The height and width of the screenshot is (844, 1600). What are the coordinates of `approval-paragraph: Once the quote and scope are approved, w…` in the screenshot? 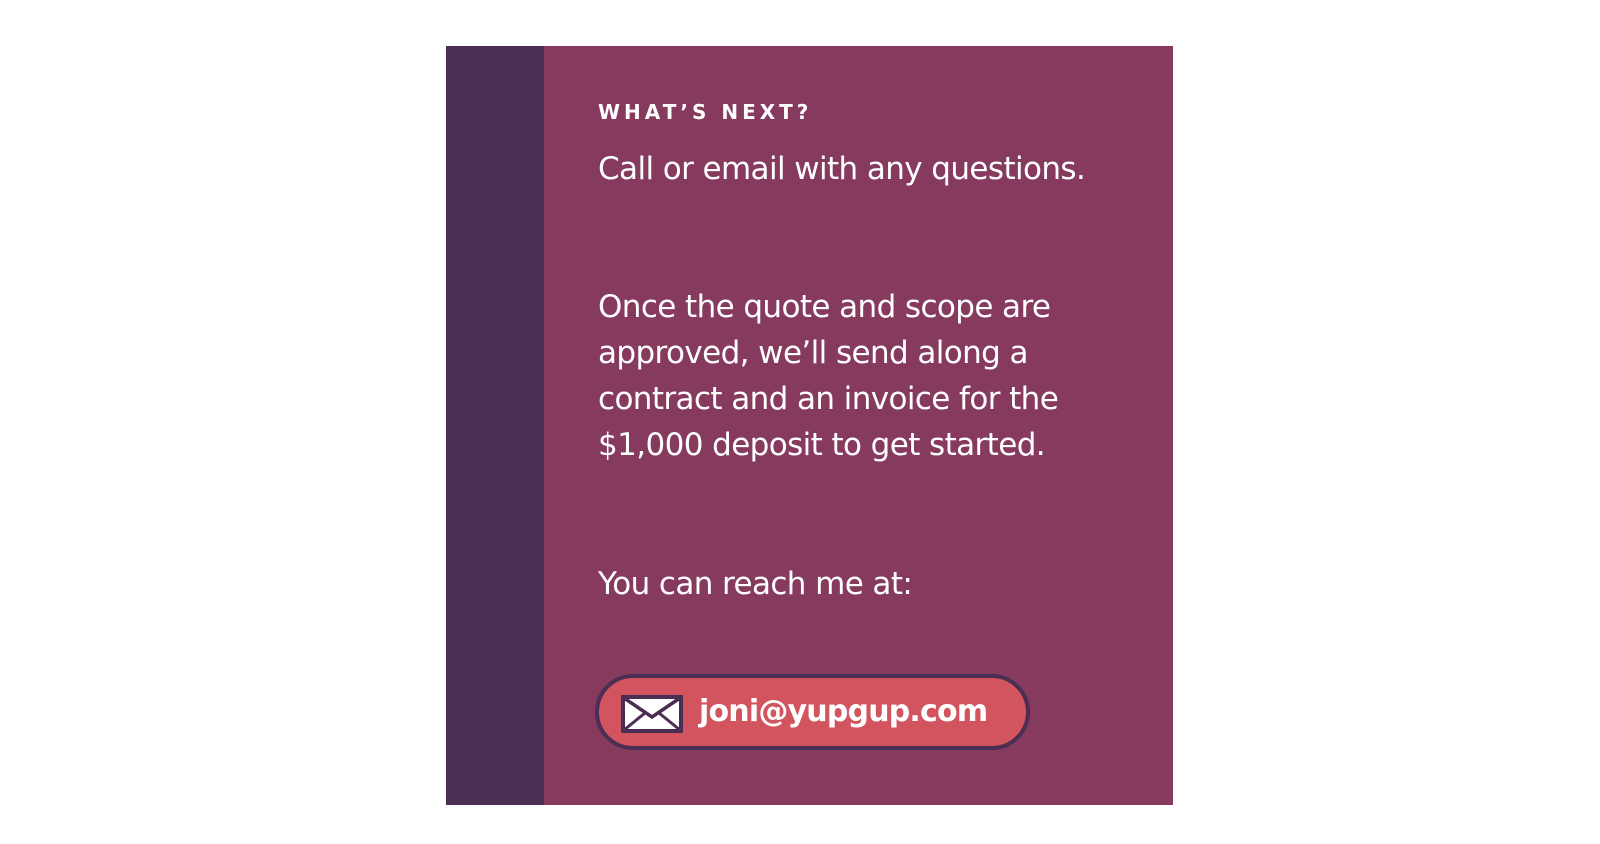 It's located at (828, 376).